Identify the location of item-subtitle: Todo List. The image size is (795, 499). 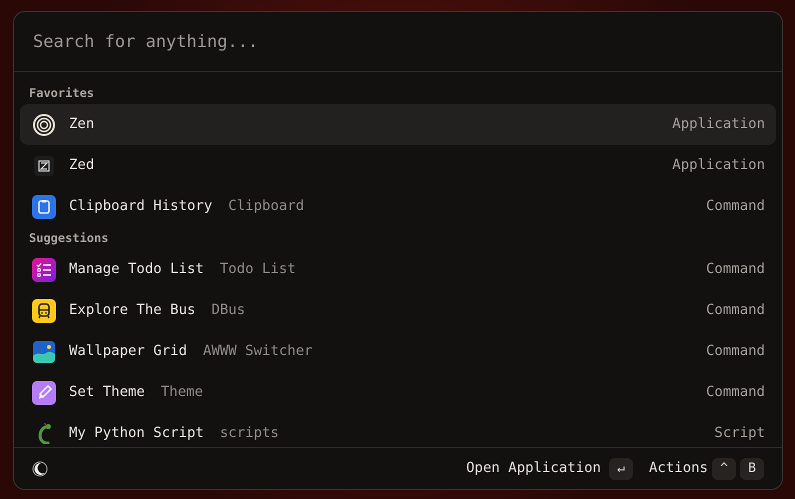
(258, 269).